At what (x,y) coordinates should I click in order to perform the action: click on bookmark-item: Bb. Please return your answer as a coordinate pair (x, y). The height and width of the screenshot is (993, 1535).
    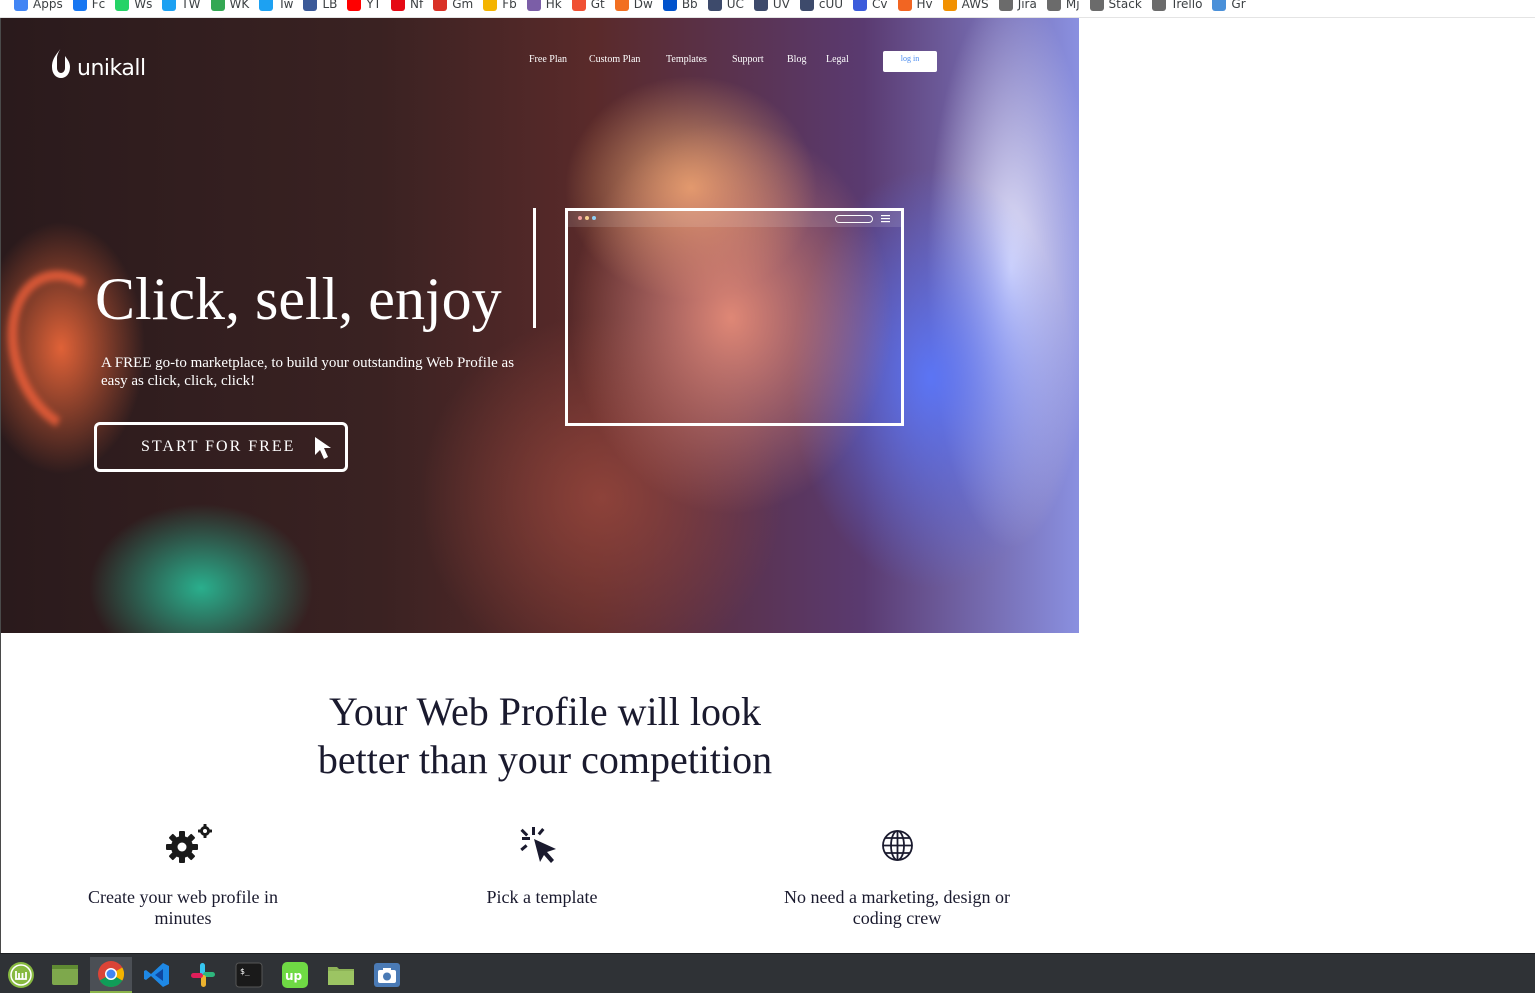
    Looking at the image, I should click on (680, 5).